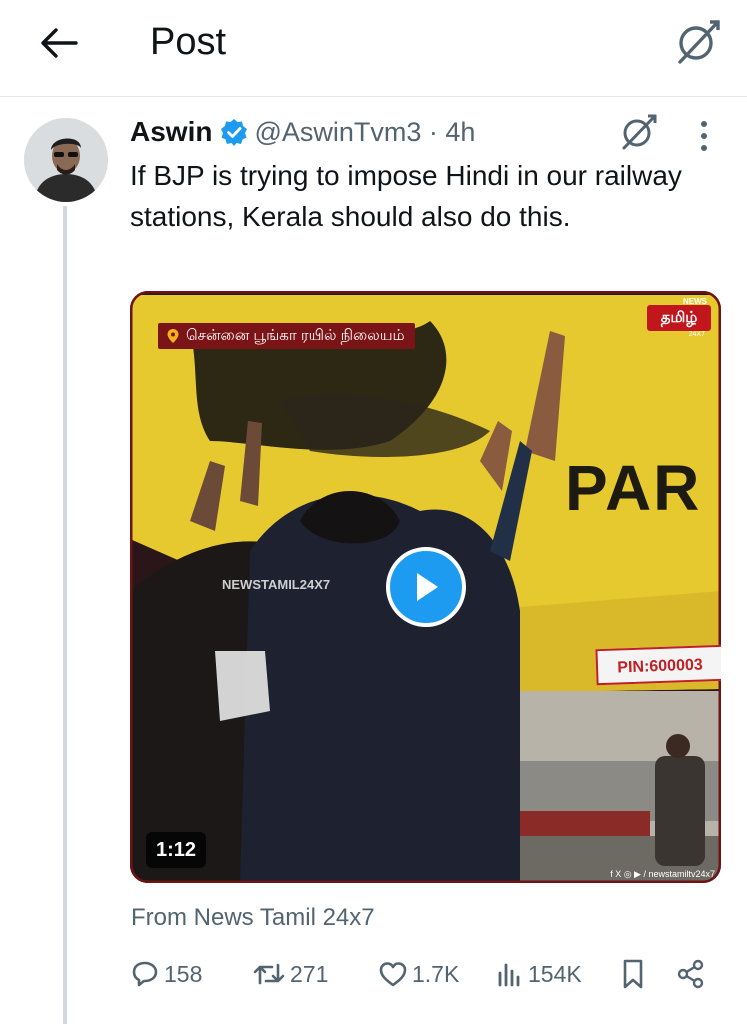  I want to click on location-caption: சென்னை பூங்கா ரயில் நிலையம், so click(286, 336).